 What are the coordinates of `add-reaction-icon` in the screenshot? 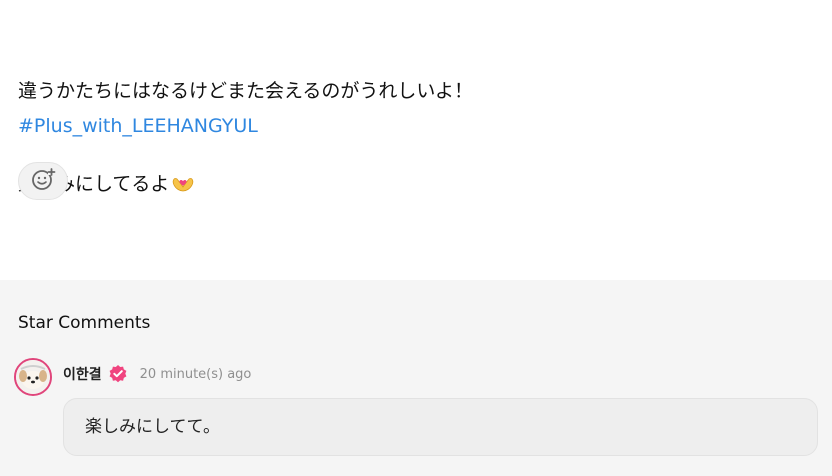 It's located at (43, 181).